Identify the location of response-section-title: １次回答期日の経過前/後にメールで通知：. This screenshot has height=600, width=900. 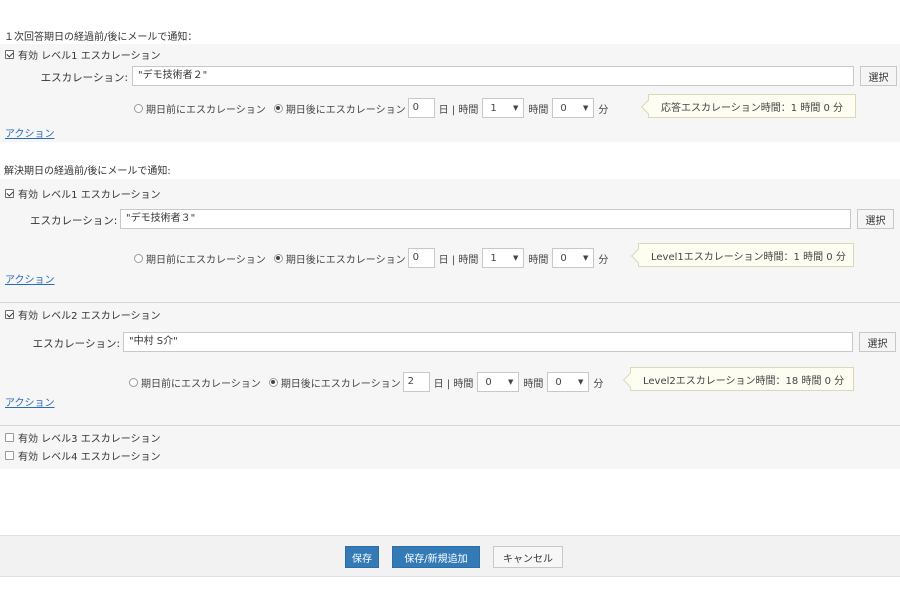
(101, 37).